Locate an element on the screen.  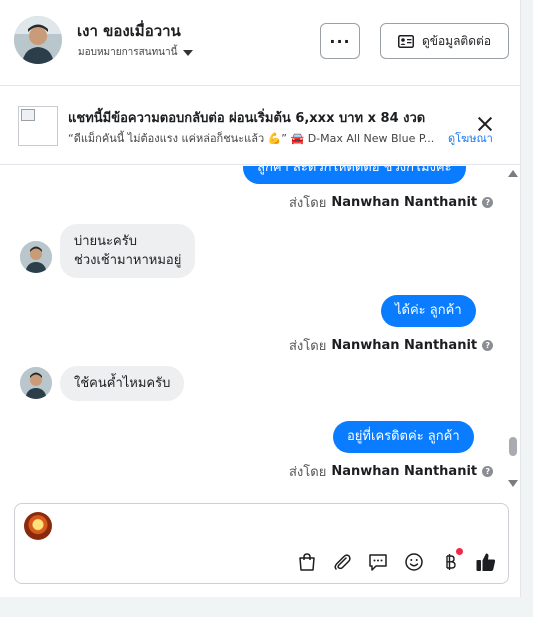
more-options-label: ··· is located at coordinates (340, 41).